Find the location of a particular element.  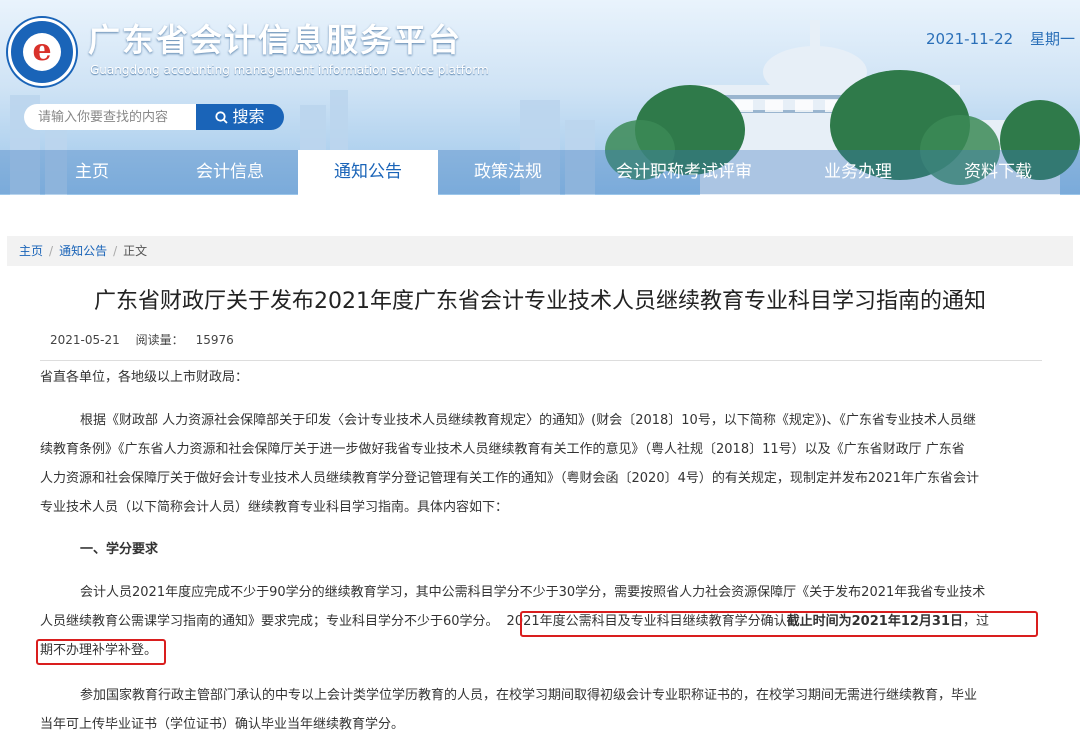

article-meta: 2021-05-21 阅读量： 15976 is located at coordinates (142, 340).